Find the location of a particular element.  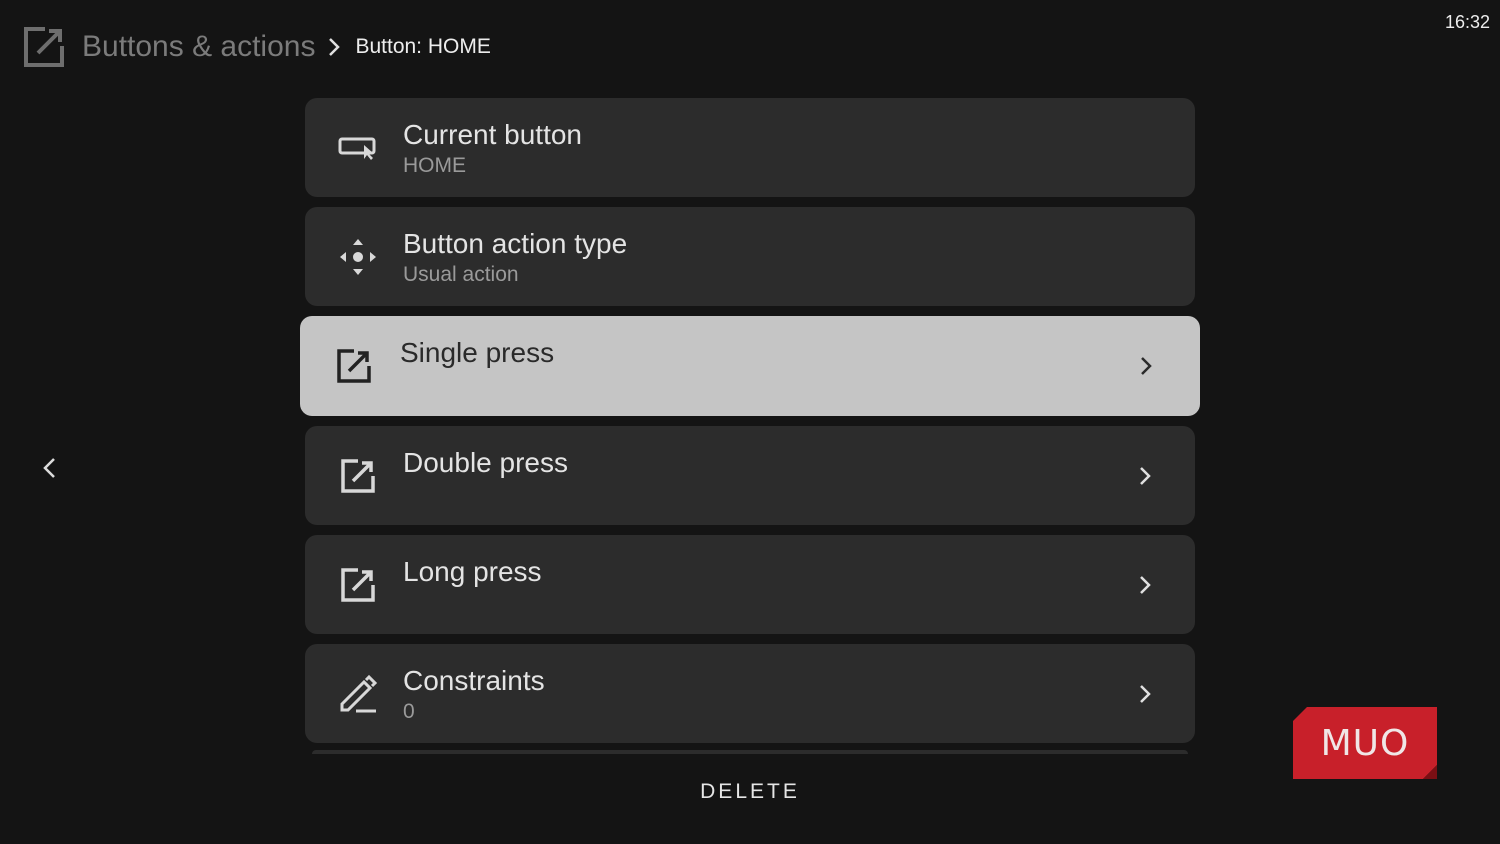

breadcrumb-current: Button: HOME is located at coordinates (423, 46).